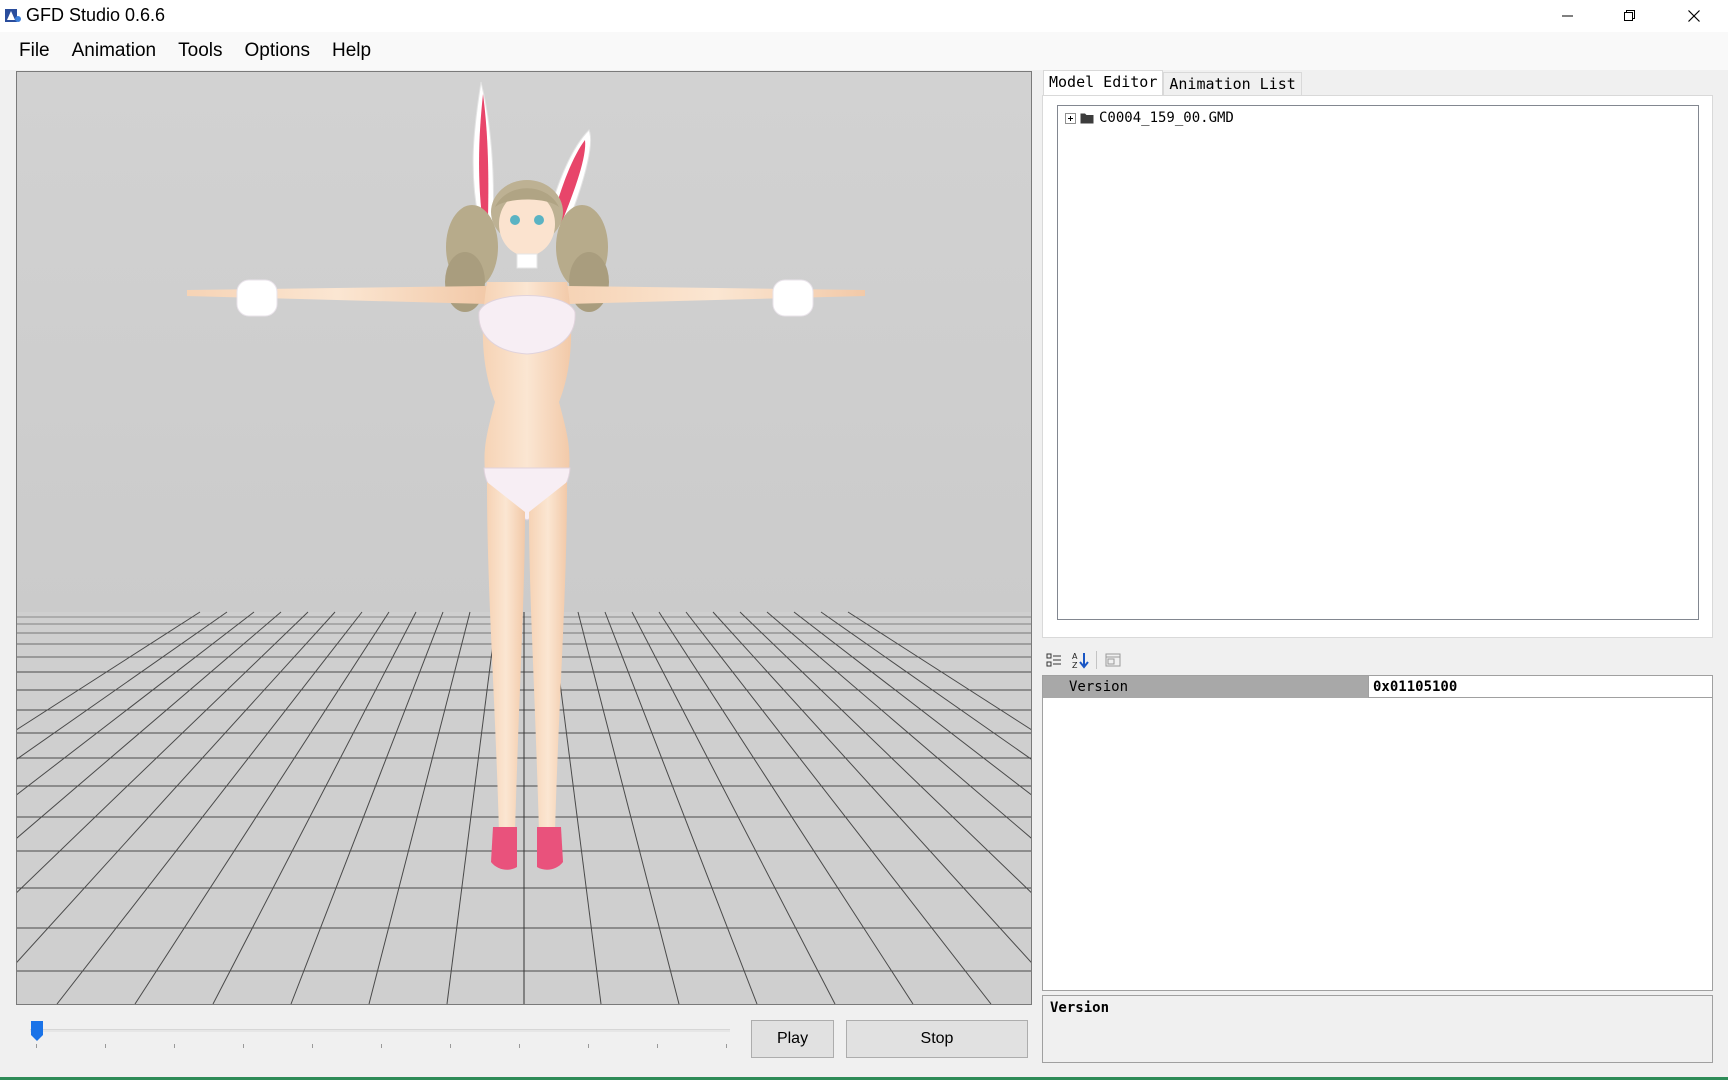 The height and width of the screenshot is (1080, 1728). Describe the element at coordinates (1075, 665) in the screenshot. I see `svg-text: Z` at that location.